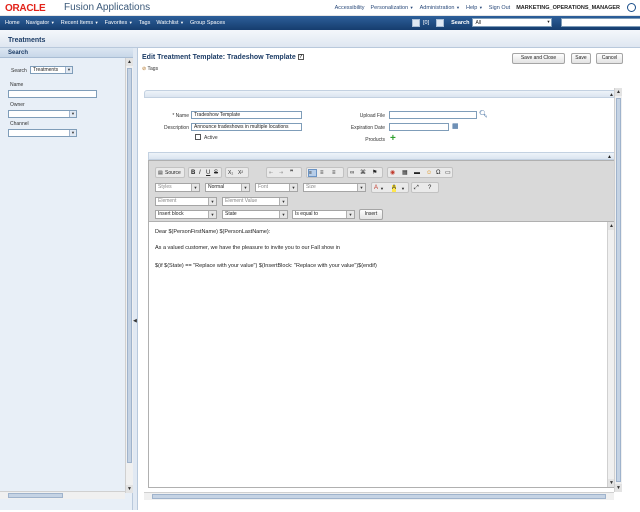 Image resolution: width=640 pixels, height=512 pixels. I want to click on main-hscrollbar, so click(379, 496).